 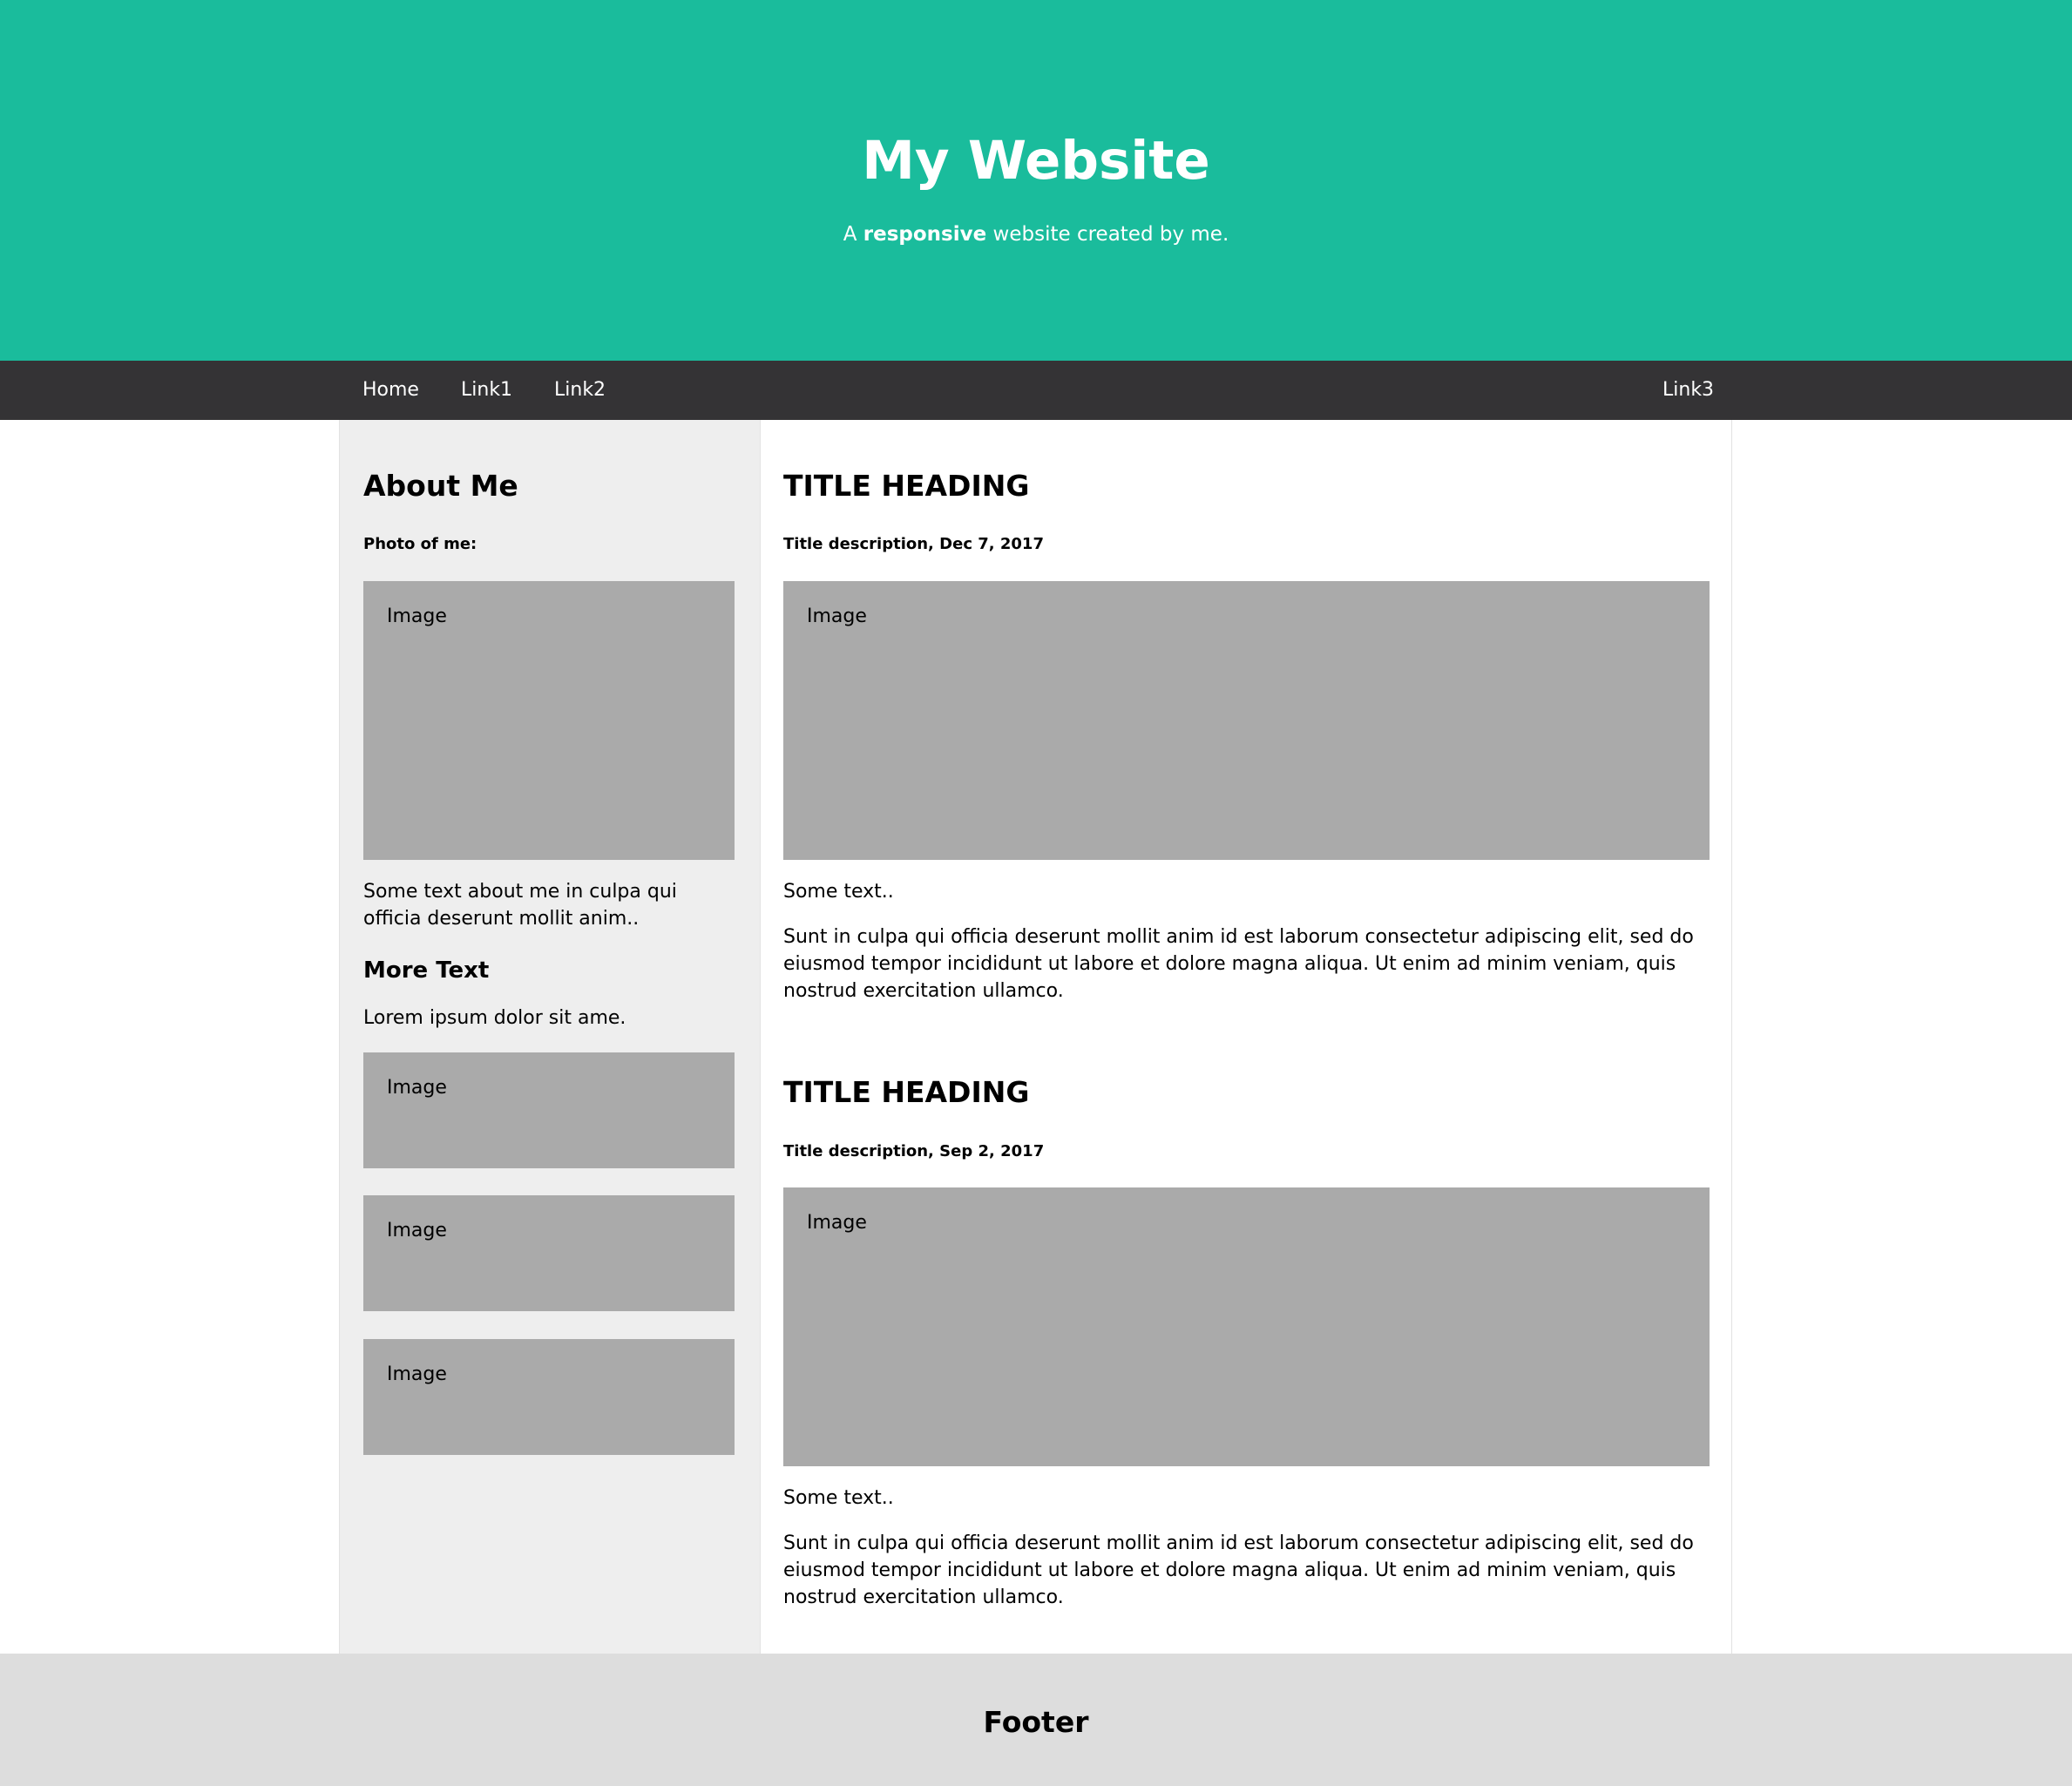 I want to click on nav-link-home: Home, so click(x=390, y=390).